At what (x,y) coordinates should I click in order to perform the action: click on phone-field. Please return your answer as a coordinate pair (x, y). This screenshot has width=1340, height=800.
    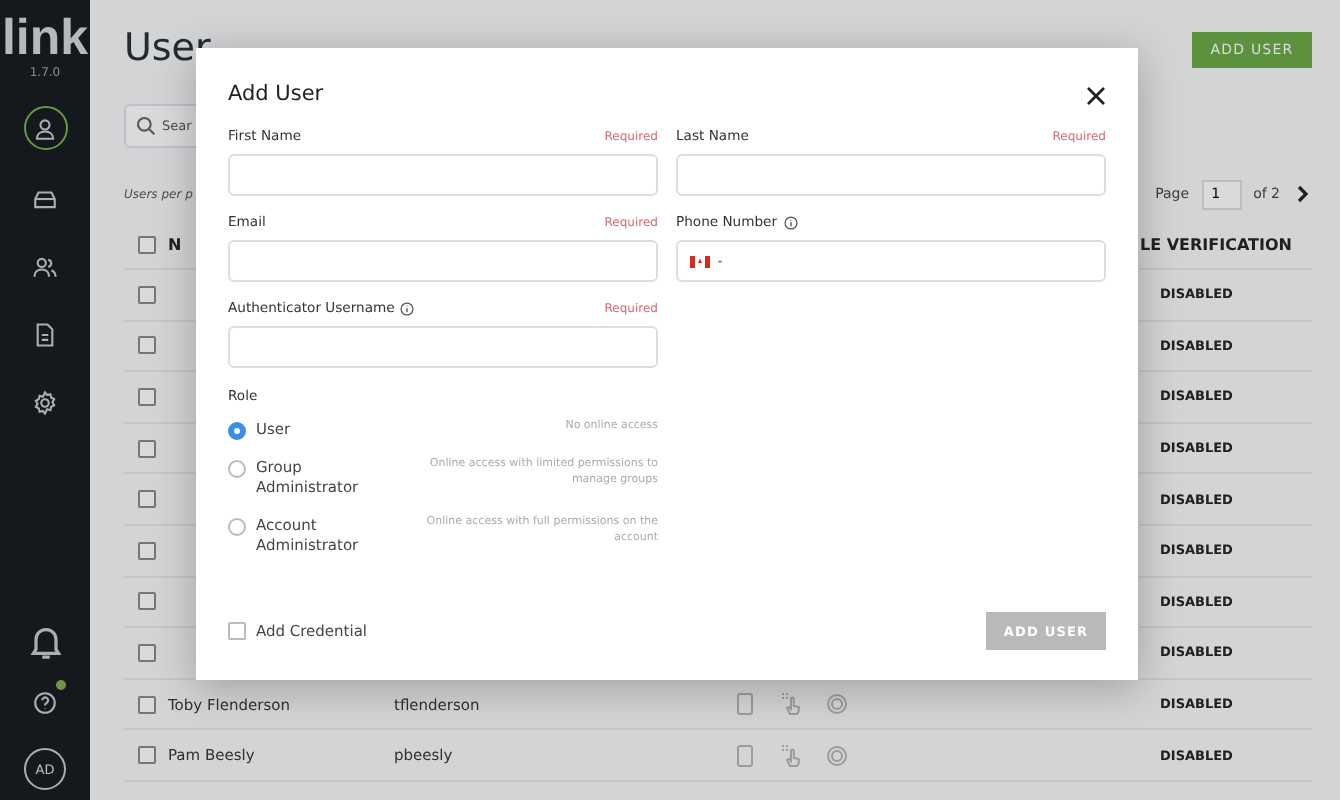
    Looking at the image, I should click on (891, 261).